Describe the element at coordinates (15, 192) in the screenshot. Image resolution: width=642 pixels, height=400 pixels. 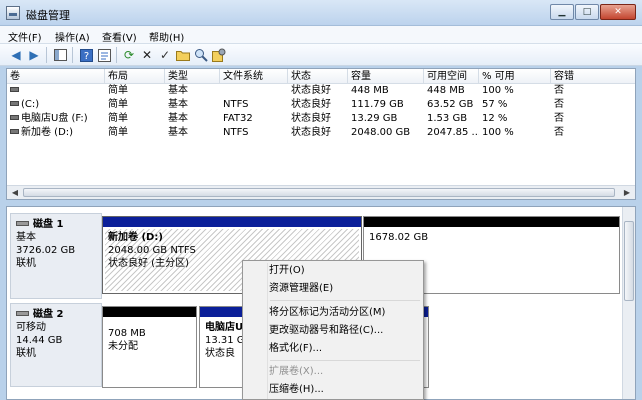
I see `scroll-left-icon: ◀` at that location.